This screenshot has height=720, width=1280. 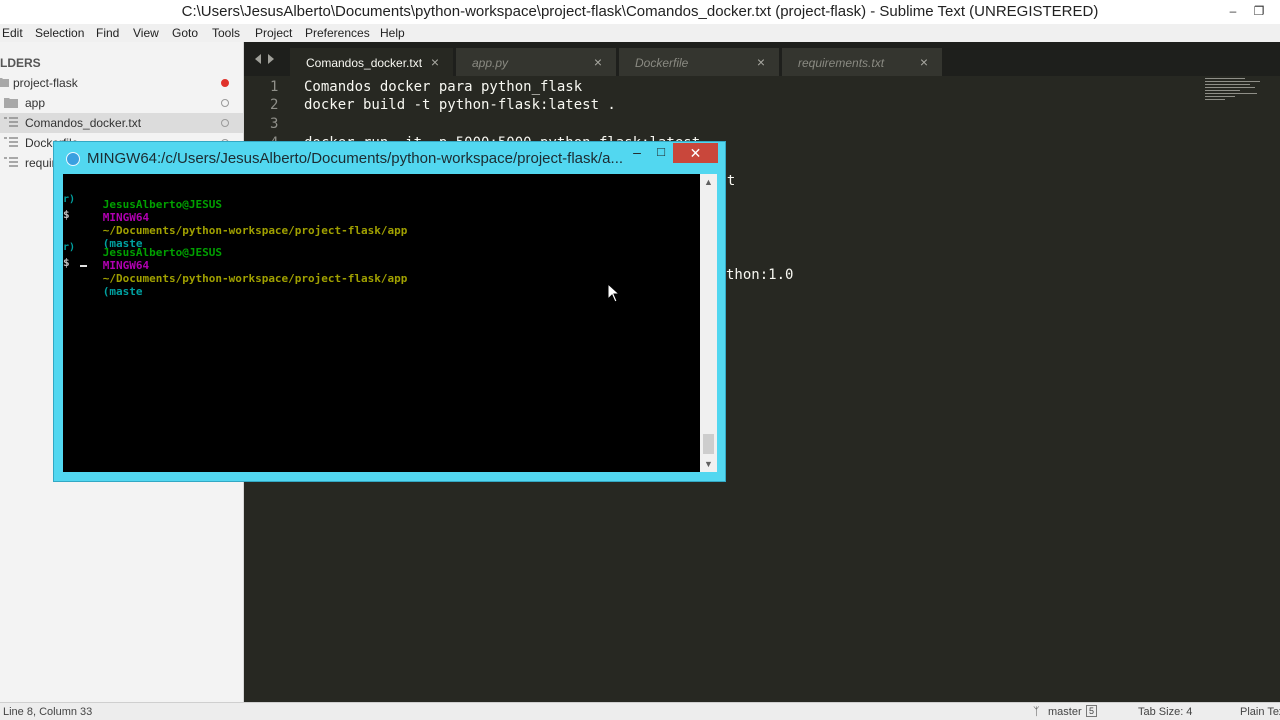 I want to click on code-line: Comandos docker para python_flask, so click(x=443, y=87).